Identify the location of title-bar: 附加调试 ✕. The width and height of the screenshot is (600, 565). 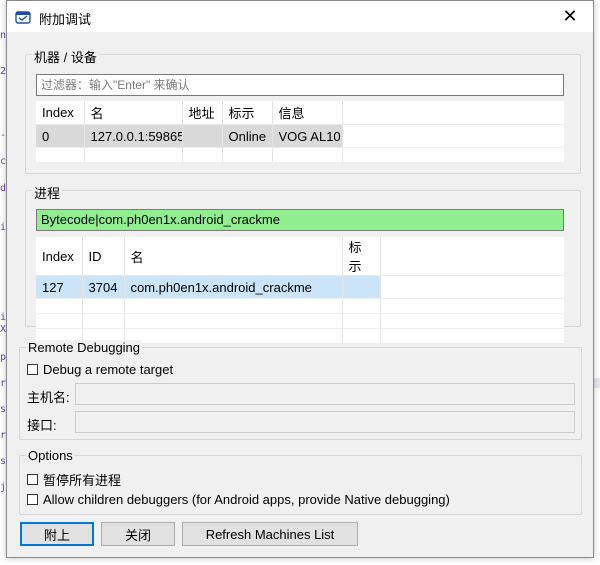
(300, 16).